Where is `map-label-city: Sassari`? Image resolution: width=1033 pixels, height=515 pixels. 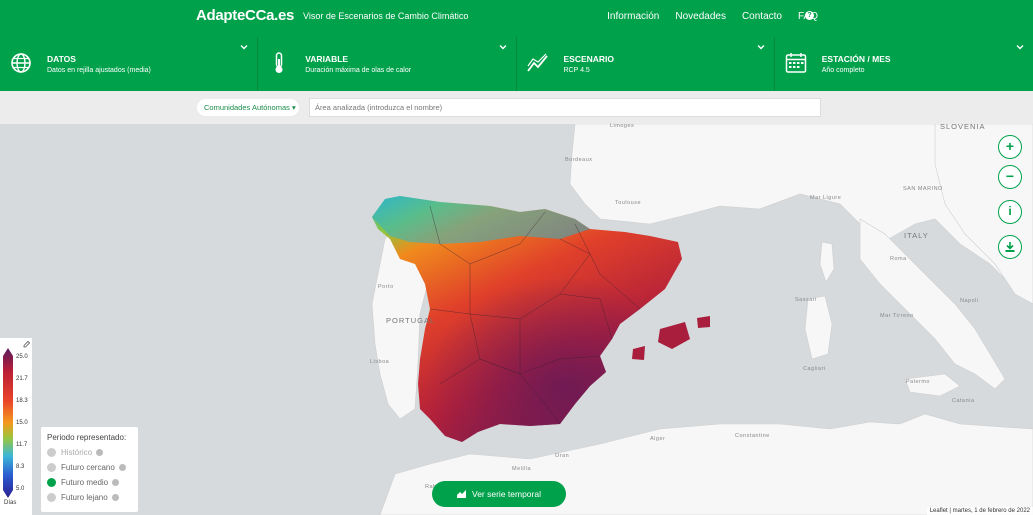
map-label-city: Sassari is located at coordinates (806, 300).